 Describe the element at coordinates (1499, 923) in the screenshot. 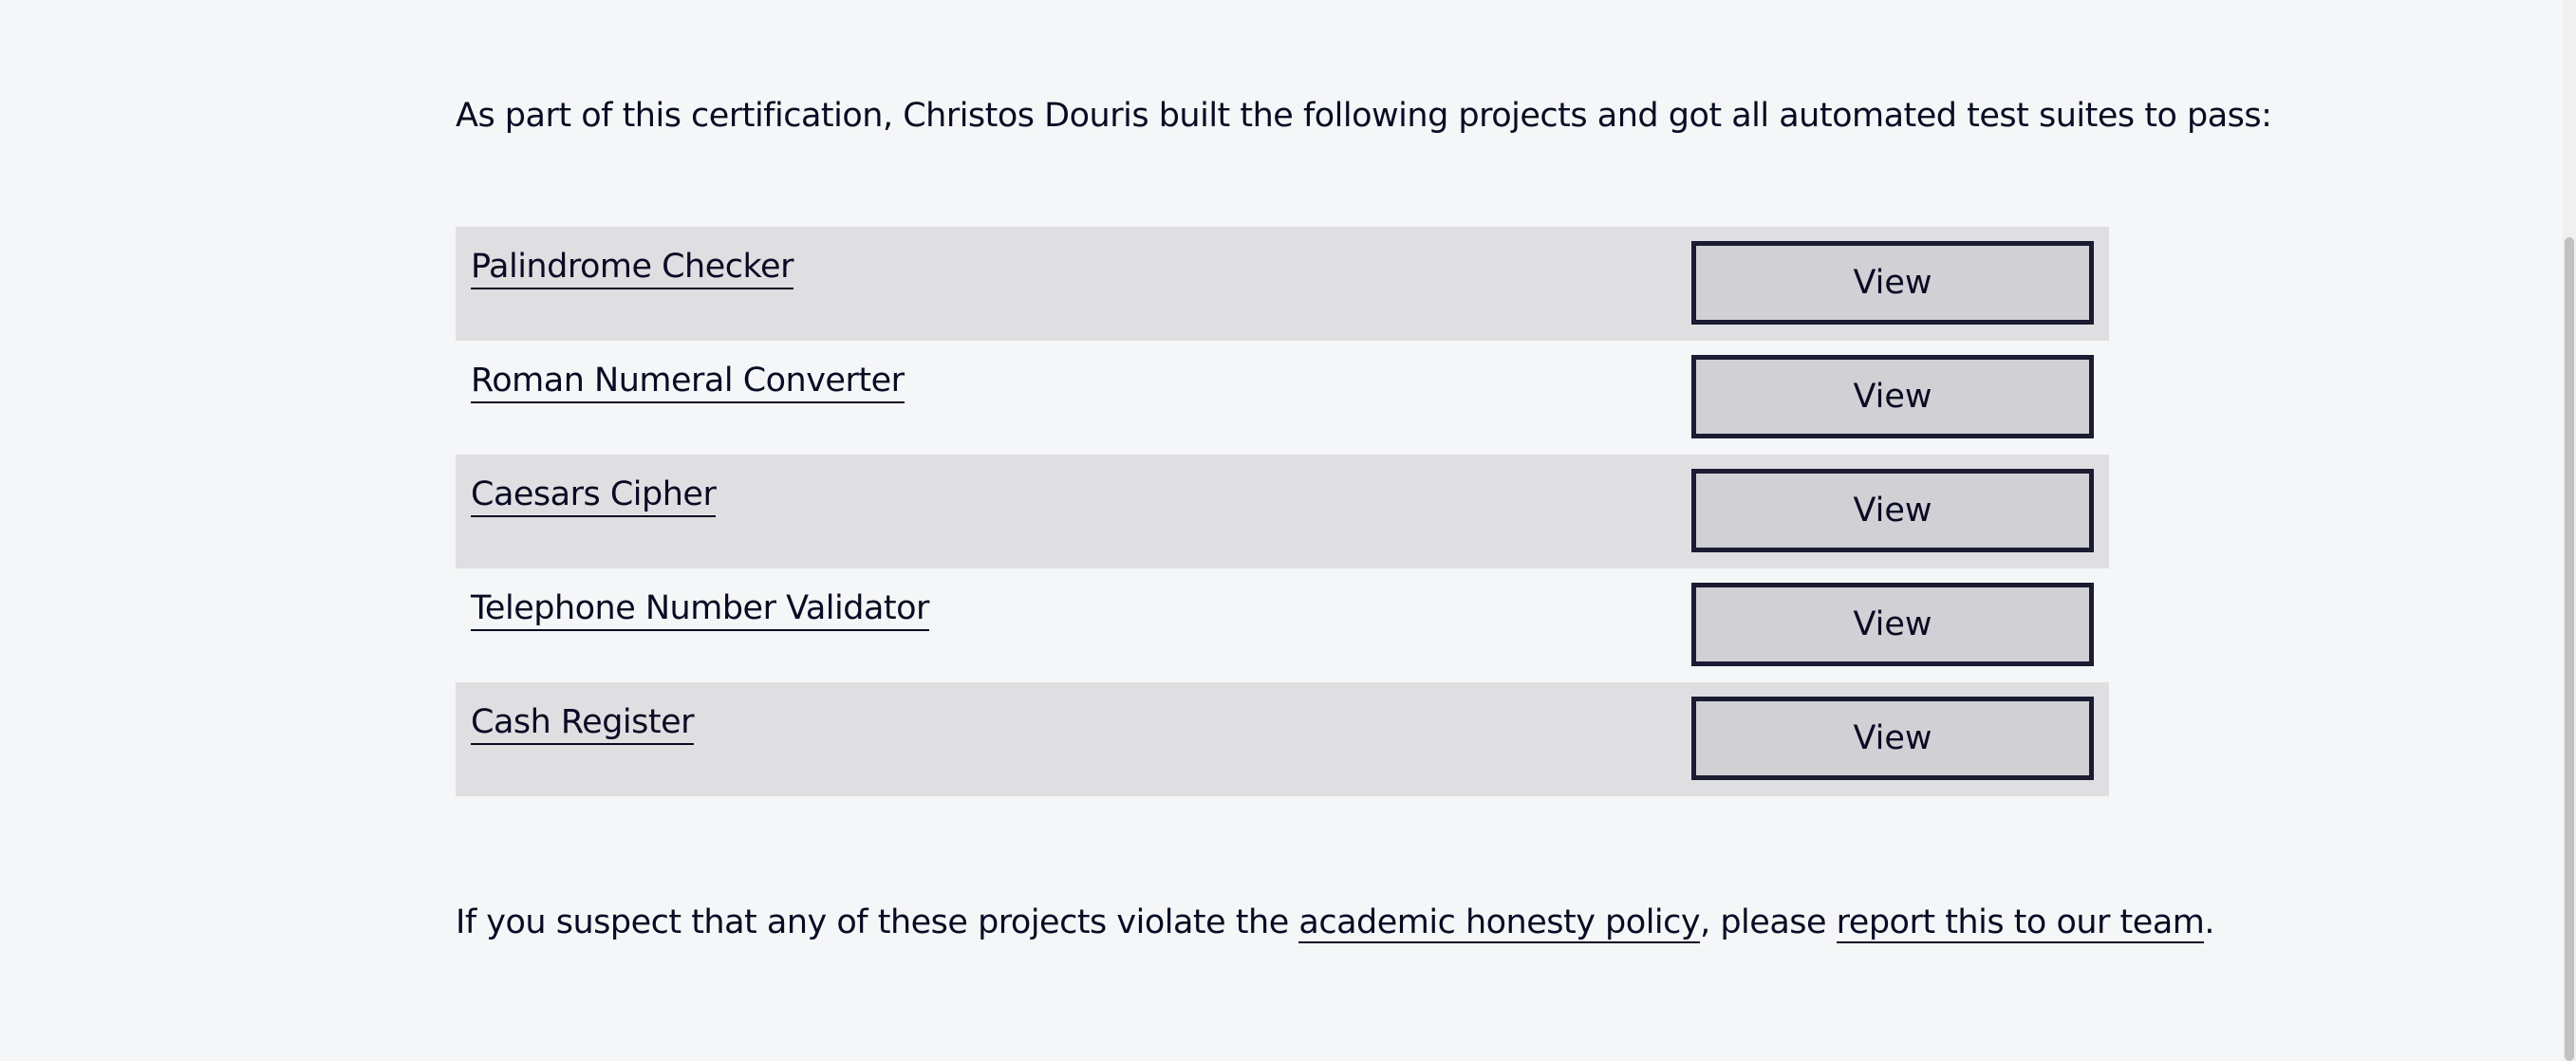

I see `academic-honesty-policy-link: academic honesty policy` at that location.